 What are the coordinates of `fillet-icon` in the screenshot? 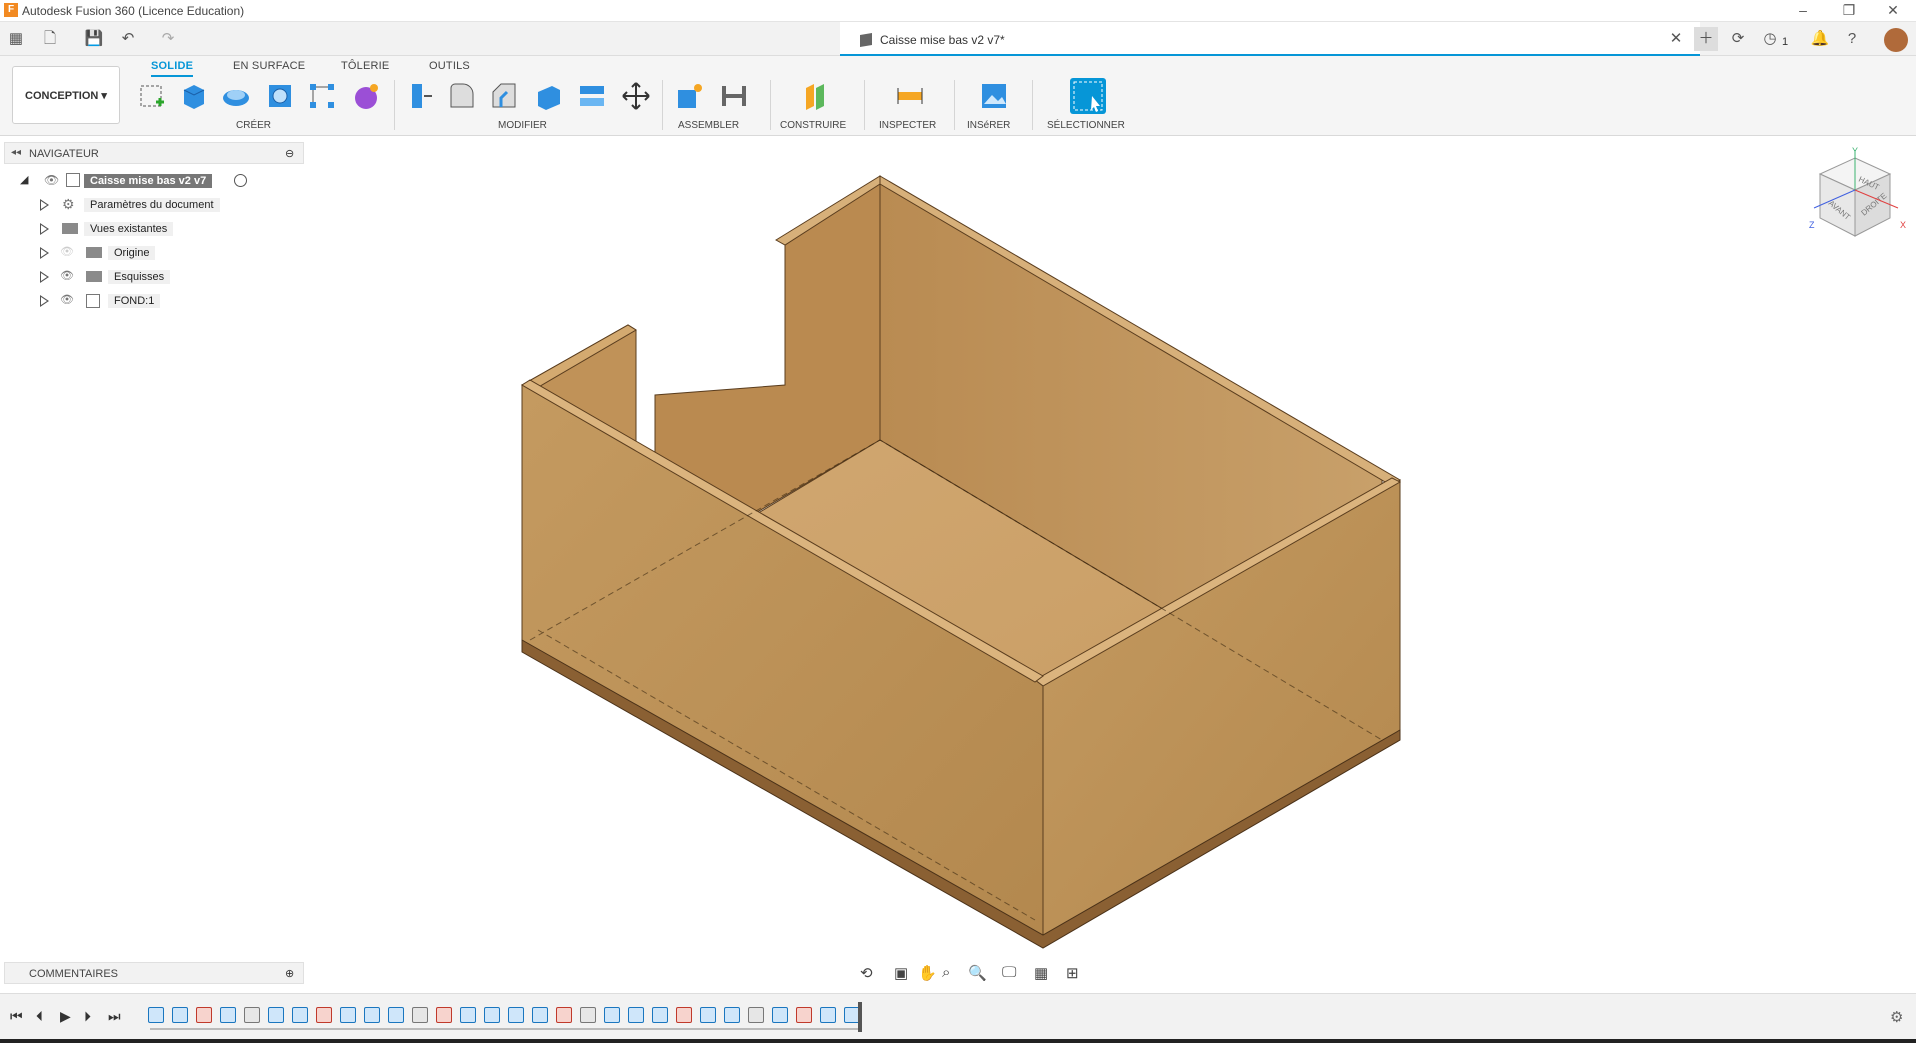 It's located at (462, 96).